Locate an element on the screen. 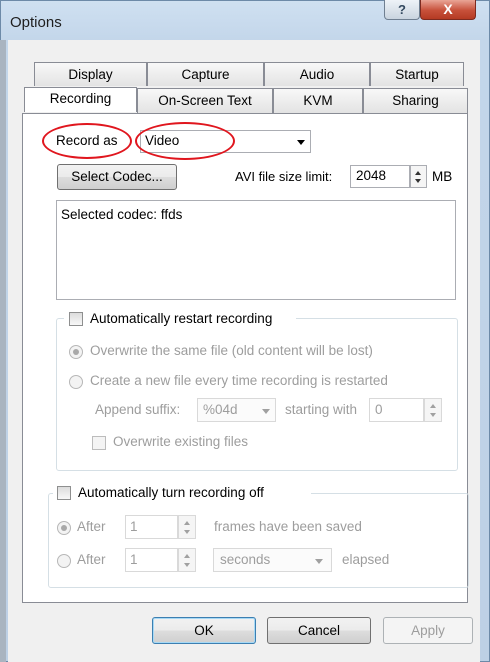  auto-restart-label: Automatically restart recording is located at coordinates (181, 318).